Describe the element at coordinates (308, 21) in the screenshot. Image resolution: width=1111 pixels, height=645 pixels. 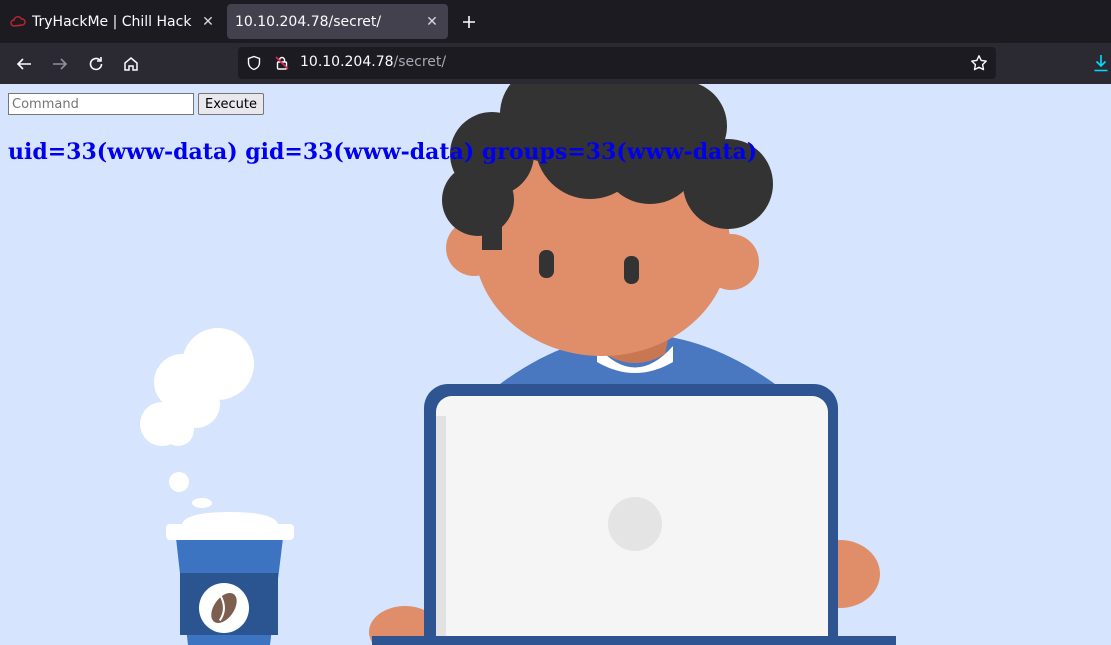
I see `tab-title: 10.10.204.78/secret/` at that location.